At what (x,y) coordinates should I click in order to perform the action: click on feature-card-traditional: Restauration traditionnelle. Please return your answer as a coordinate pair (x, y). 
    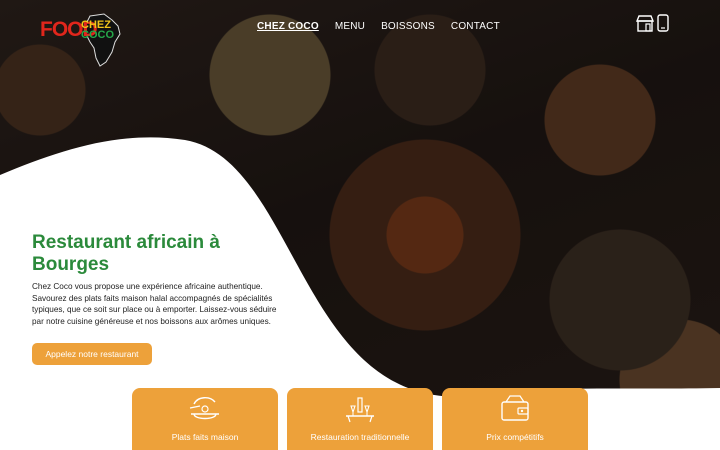
    Looking at the image, I should click on (360, 419).